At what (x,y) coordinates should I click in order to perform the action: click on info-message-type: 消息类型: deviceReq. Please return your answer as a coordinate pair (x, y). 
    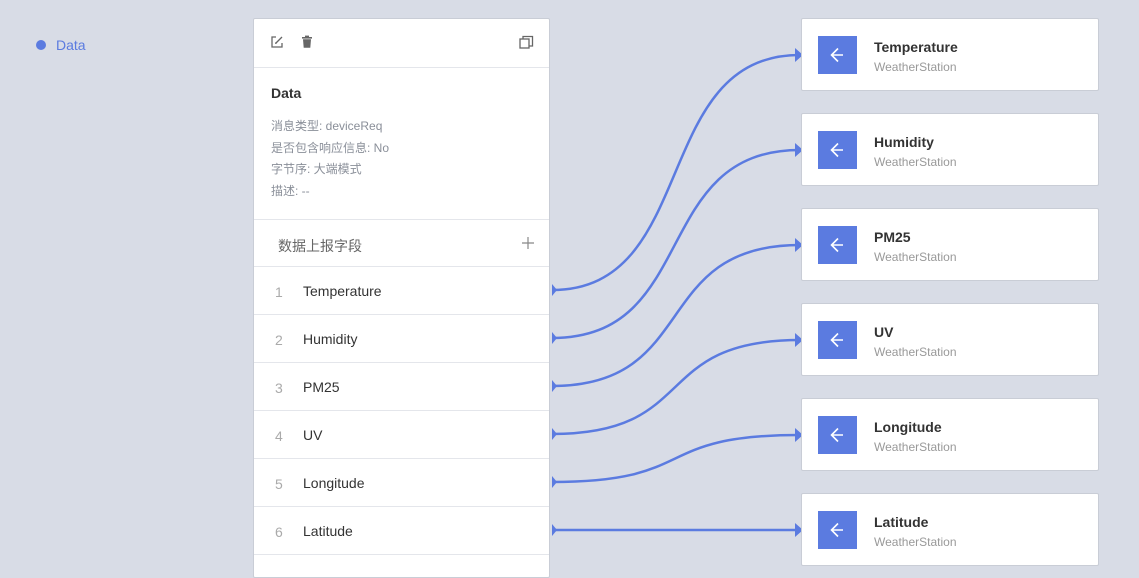
    Looking at the image, I should click on (327, 126).